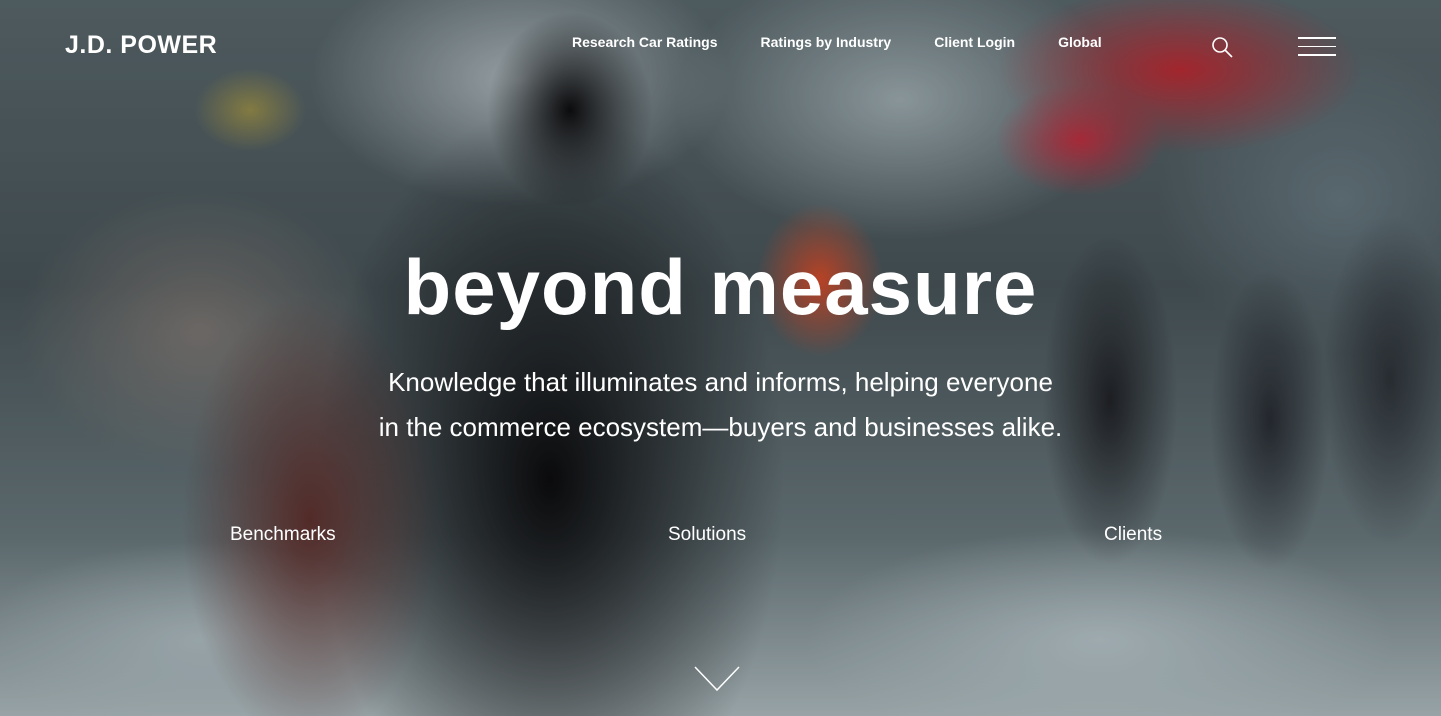 The width and height of the screenshot is (1441, 716). What do you see at coordinates (717, 679) in the screenshot?
I see `chevron-down-icon` at bounding box center [717, 679].